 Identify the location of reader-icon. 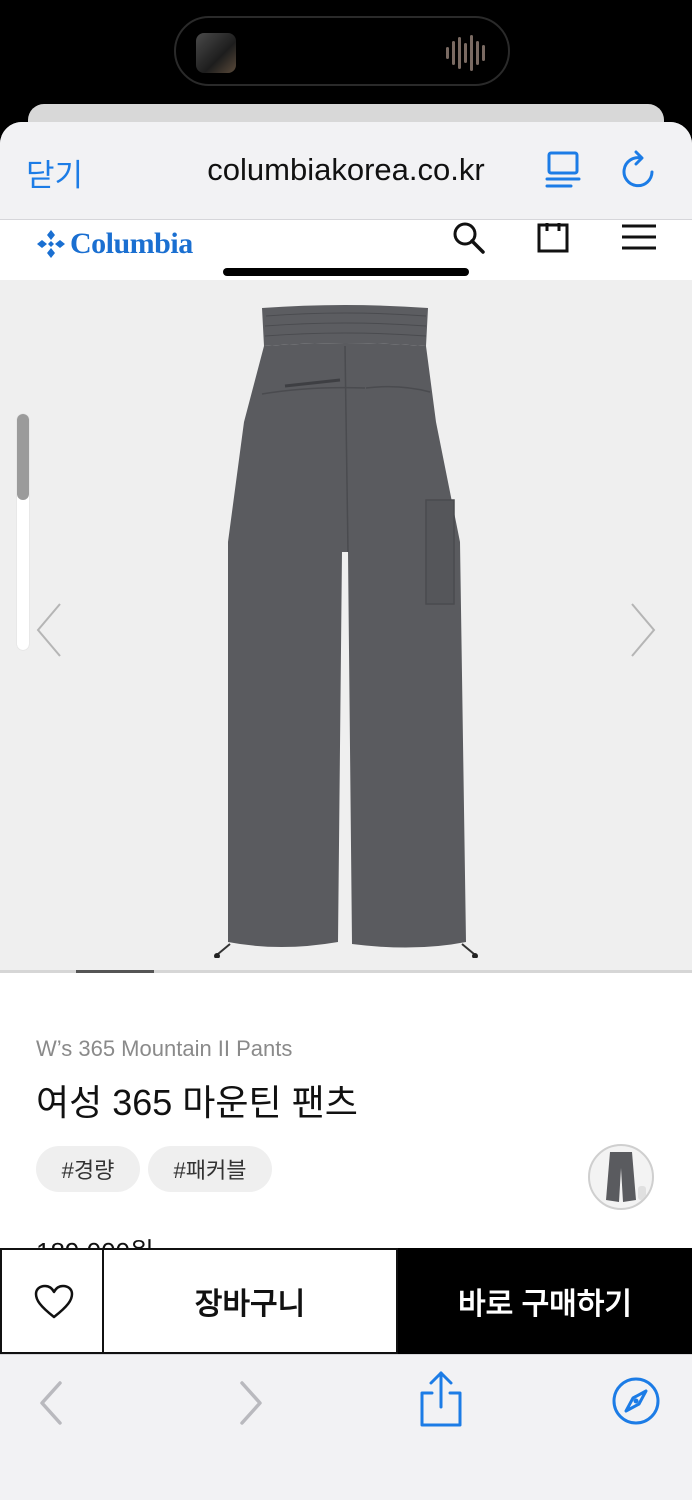
(563, 170).